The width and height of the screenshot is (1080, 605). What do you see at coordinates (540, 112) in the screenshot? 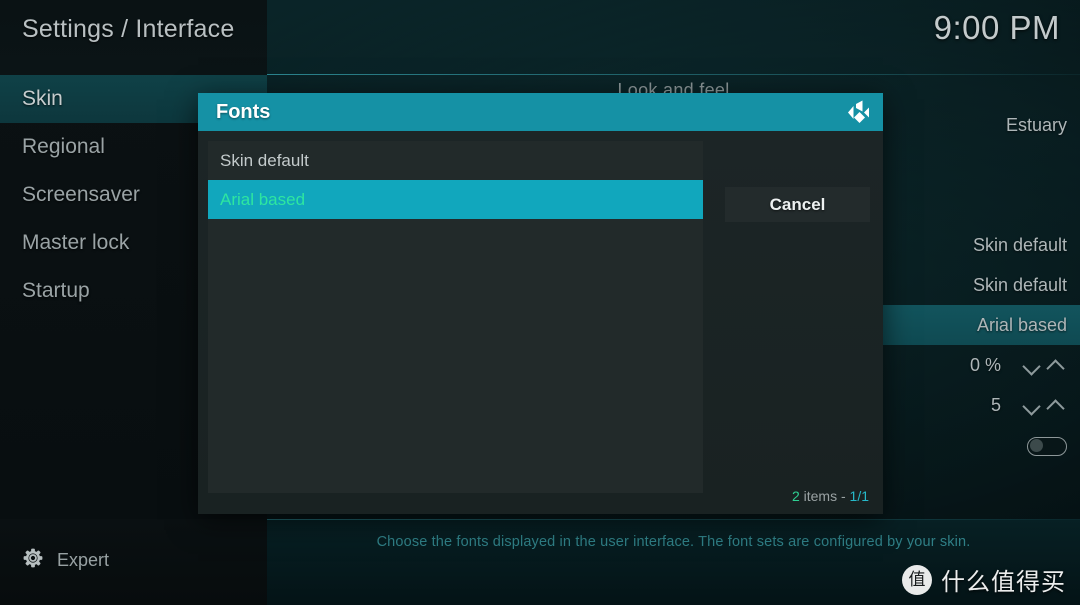
I see `dialog-header: Fonts` at bounding box center [540, 112].